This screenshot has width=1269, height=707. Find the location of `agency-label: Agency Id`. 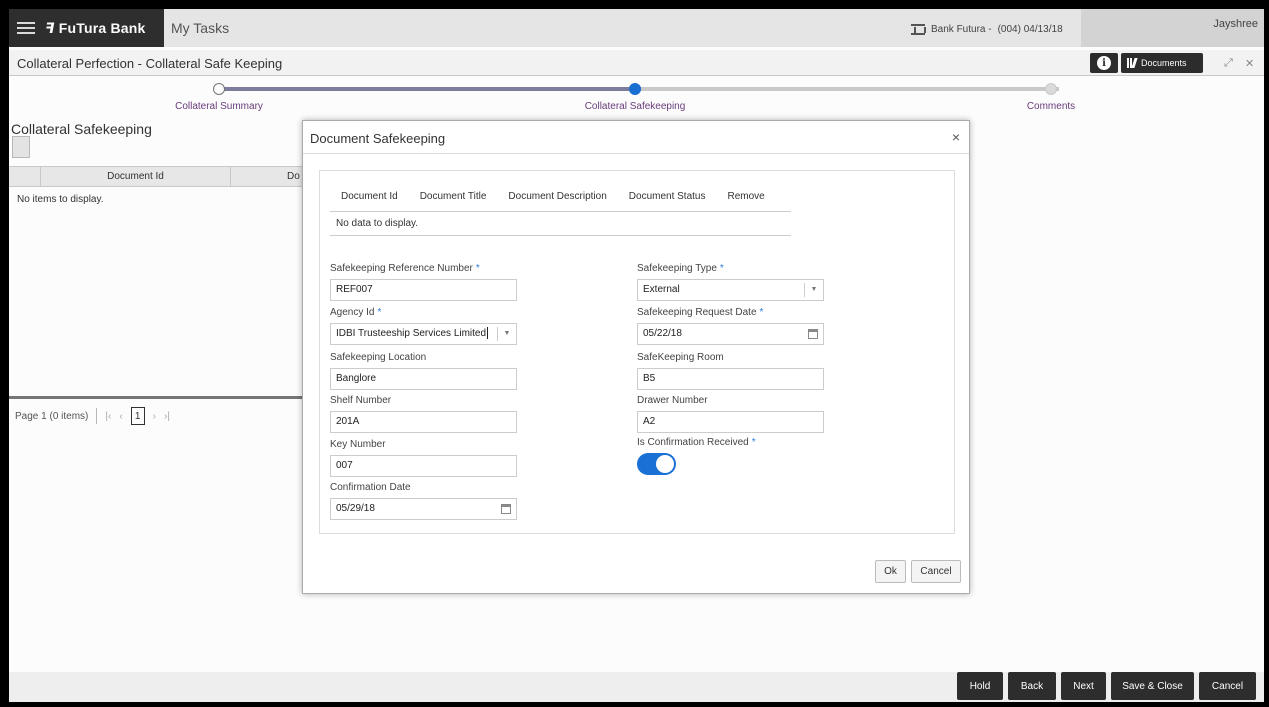

agency-label: Agency Id is located at coordinates (352, 312).